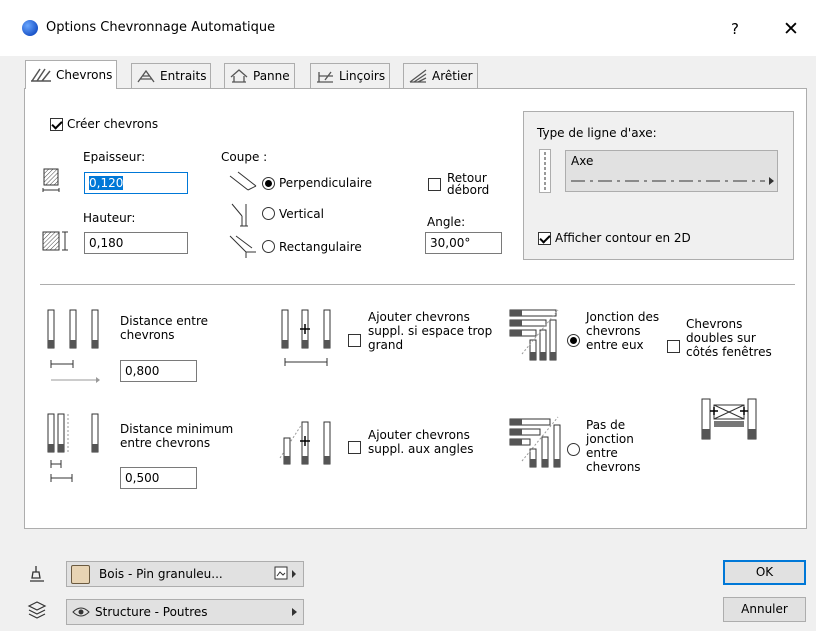 The image size is (816, 631). Describe the element at coordinates (113, 124) in the screenshot. I see `create-chevrons-label: Créer chevrons` at that location.